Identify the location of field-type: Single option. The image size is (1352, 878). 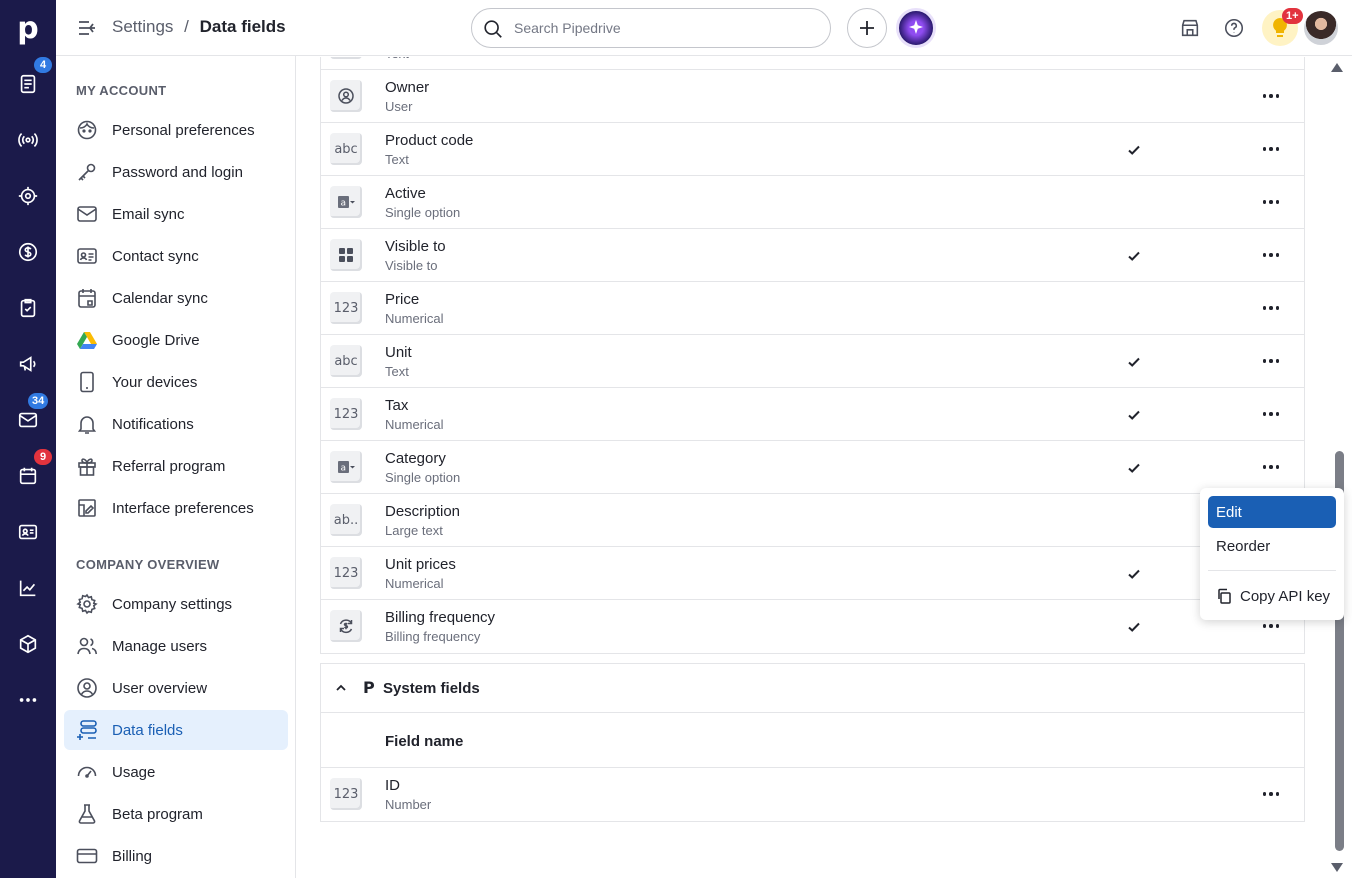
(423, 212).